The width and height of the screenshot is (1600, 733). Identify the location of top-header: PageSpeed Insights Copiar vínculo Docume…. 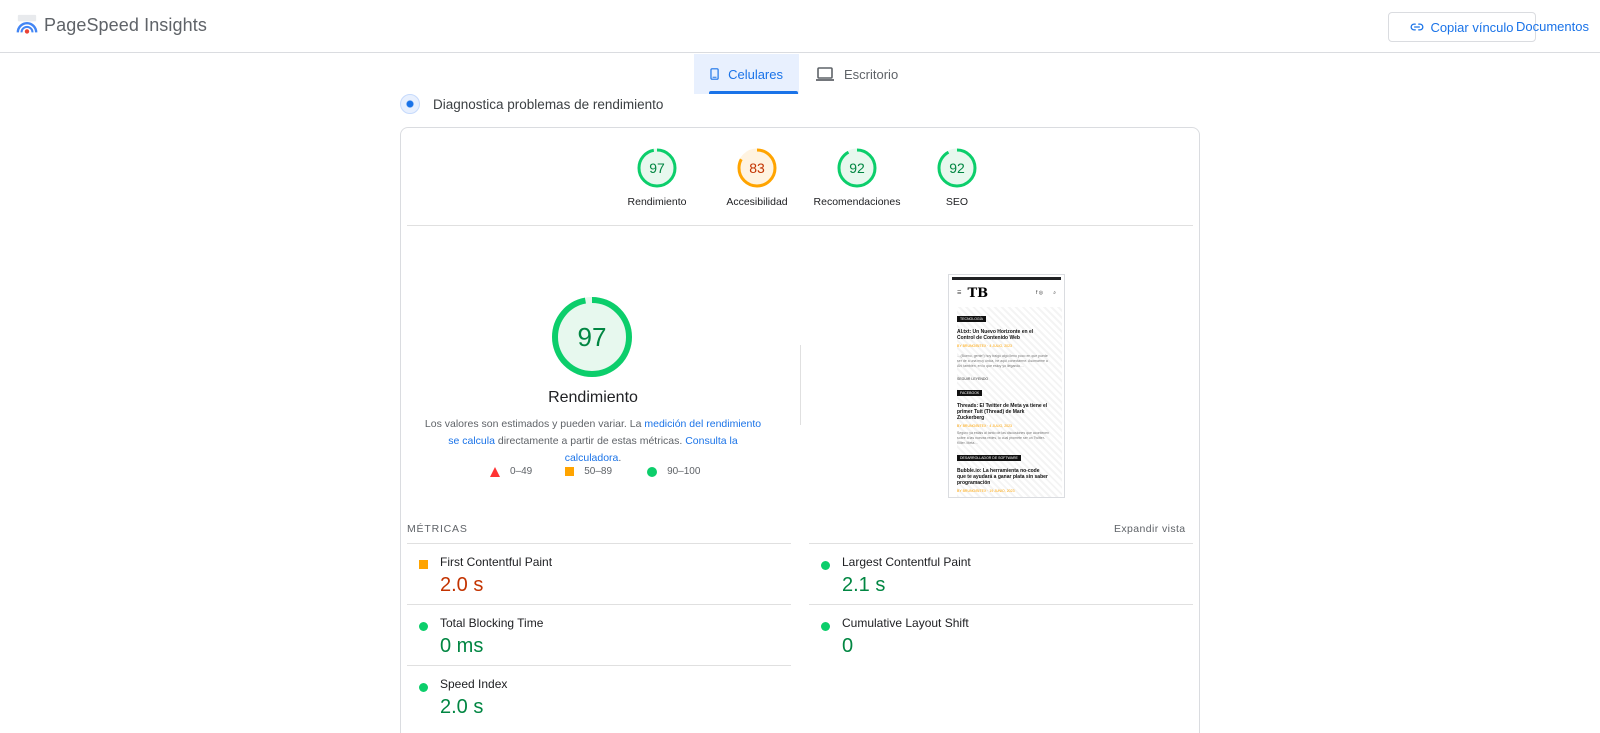
(800, 26).